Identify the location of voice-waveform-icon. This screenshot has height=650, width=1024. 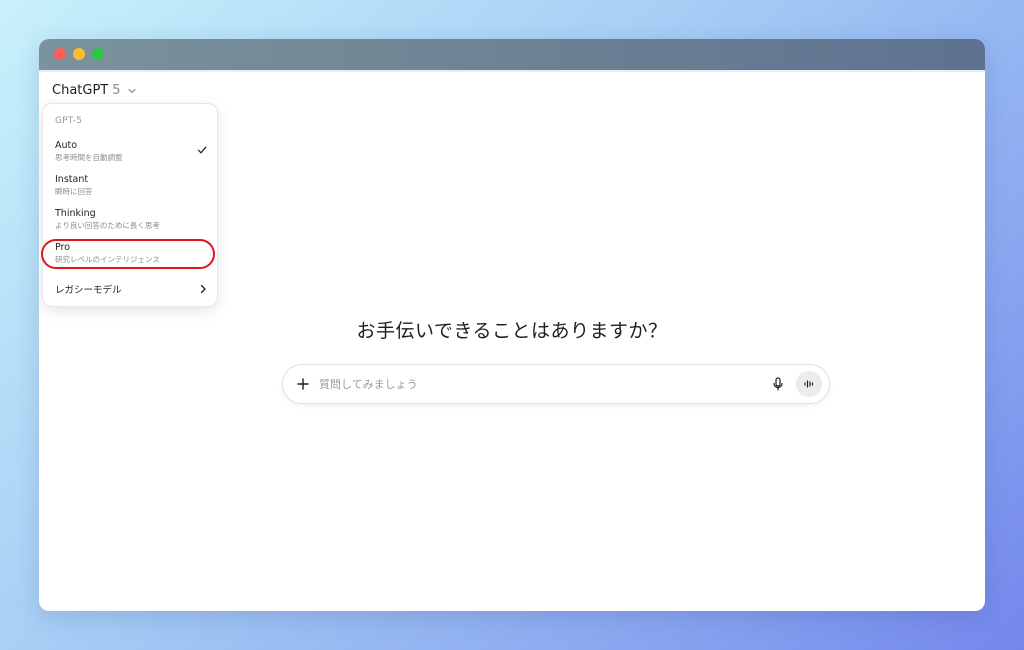
(809, 384).